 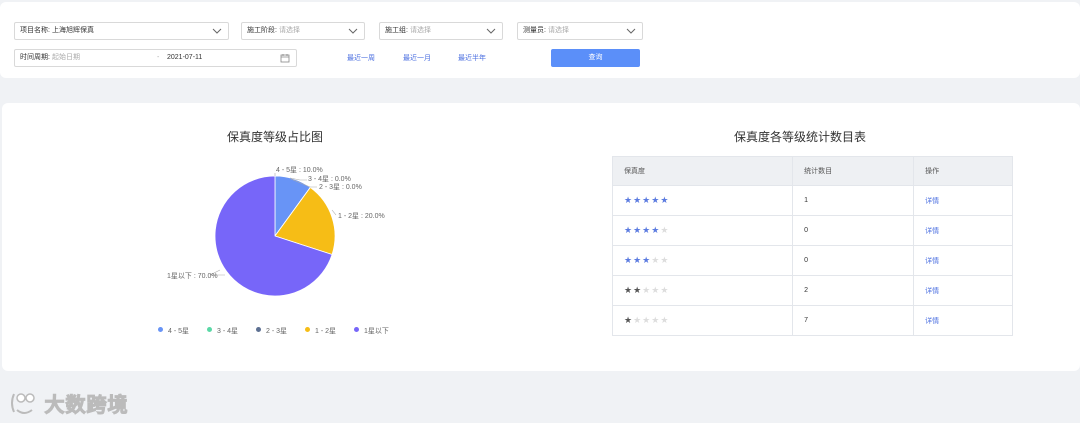 I want to click on project-label: 项目名称:, so click(x=35, y=30).